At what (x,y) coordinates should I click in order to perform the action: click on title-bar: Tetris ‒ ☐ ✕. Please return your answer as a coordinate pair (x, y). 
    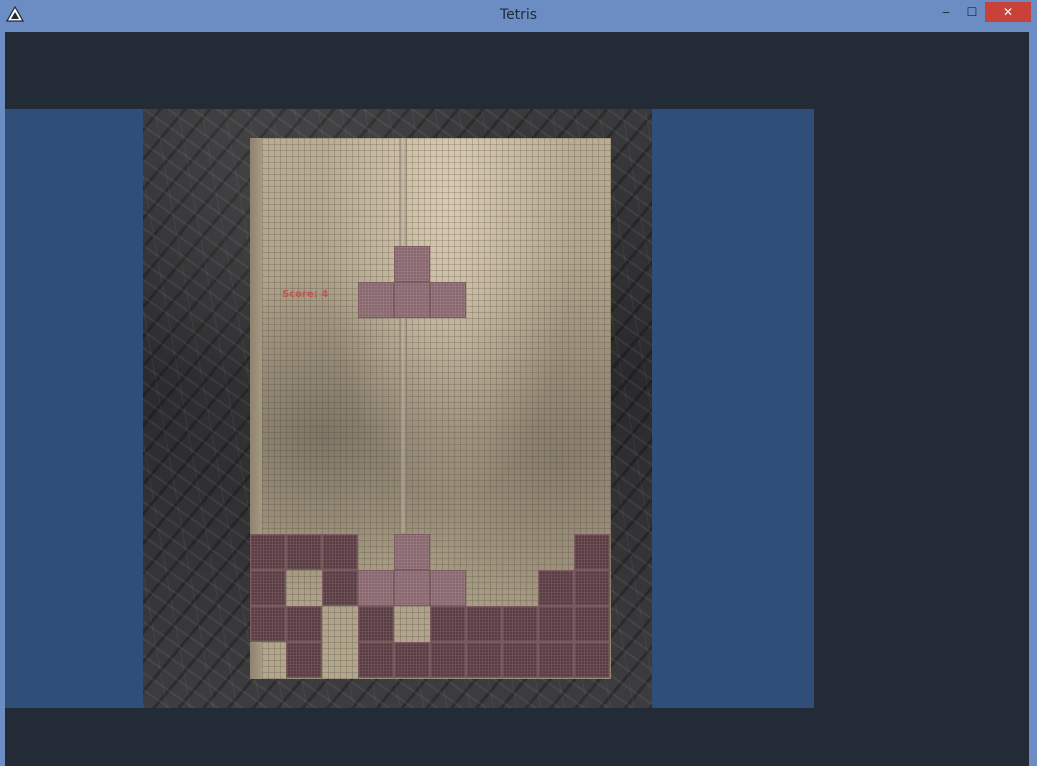
    Looking at the image, I should click on (518, 15).